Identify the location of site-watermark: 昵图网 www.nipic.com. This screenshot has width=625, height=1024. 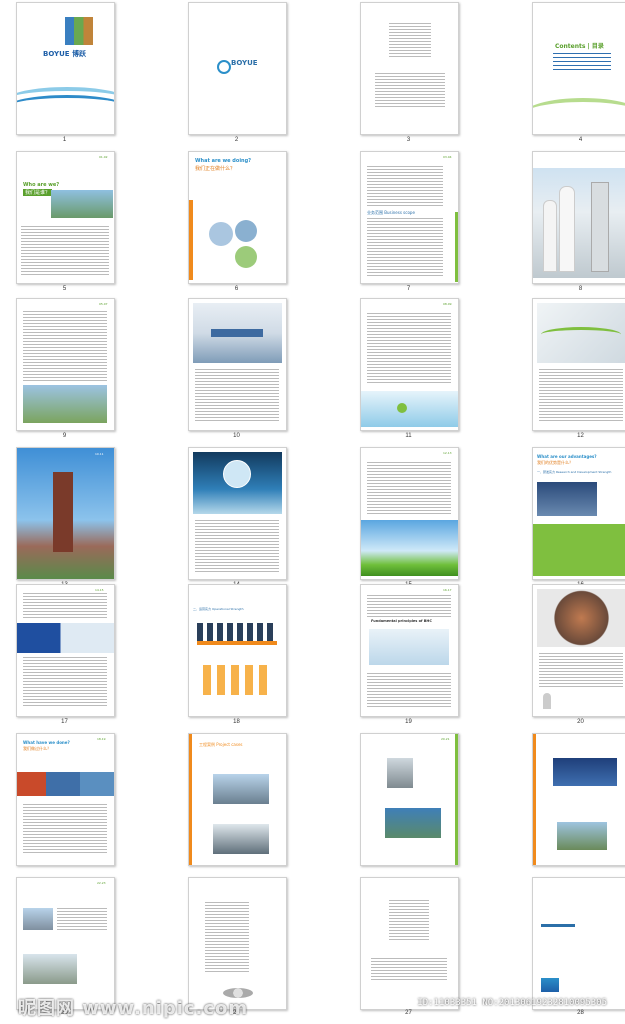
(133, 1008).